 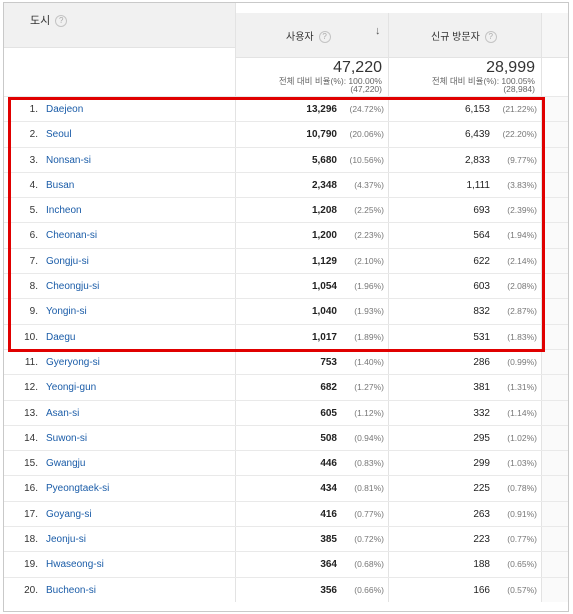 I want to click on city-link: Asan-si, so click(x=62, y=413).